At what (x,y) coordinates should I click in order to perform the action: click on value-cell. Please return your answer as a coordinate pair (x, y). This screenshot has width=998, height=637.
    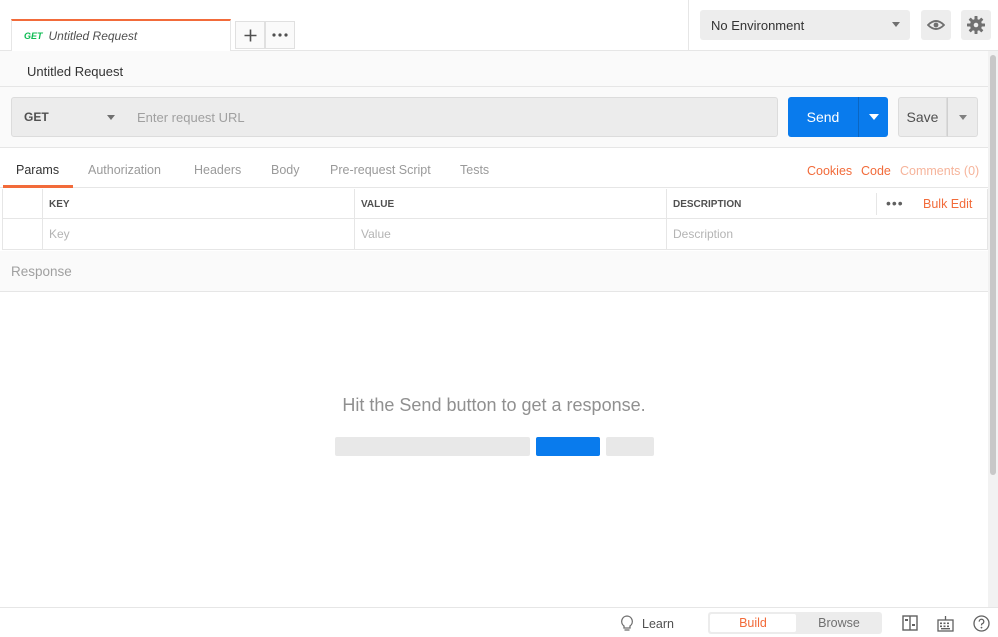
    Looking at the image, I should click on (511, 234).